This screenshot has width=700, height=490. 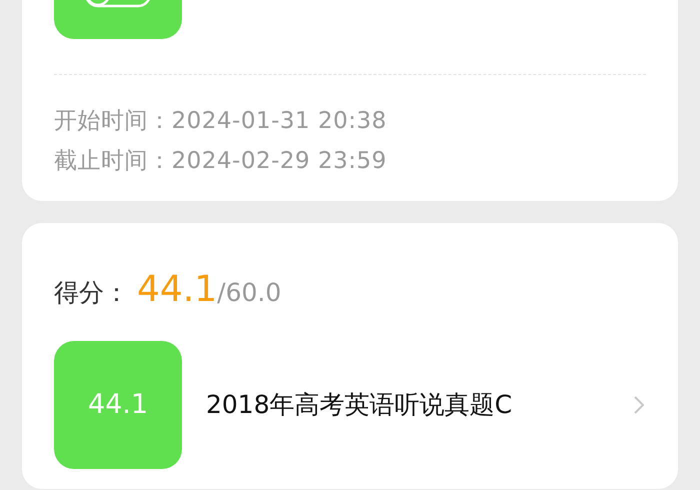 I want to click on time-label: 开始时间：, so click(x=113, y=121).